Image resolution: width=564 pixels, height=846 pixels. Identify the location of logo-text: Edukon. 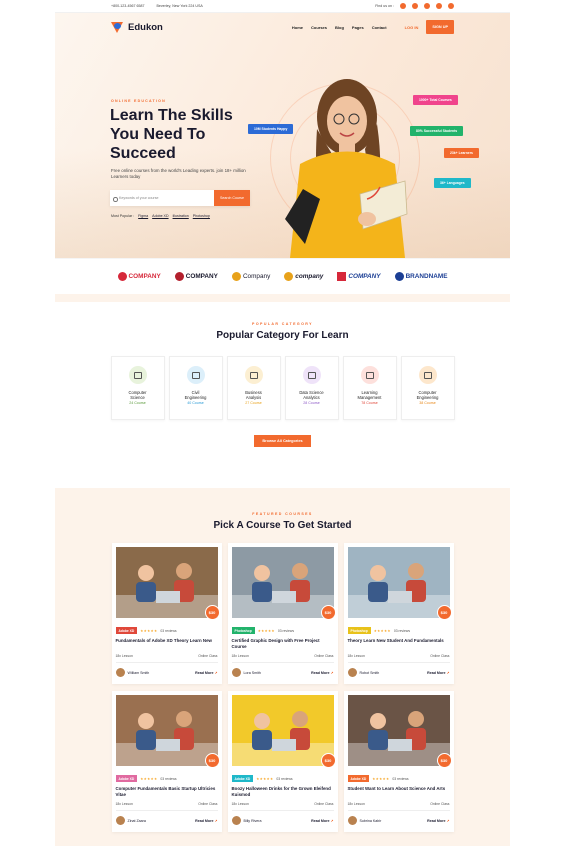
(145, 27).